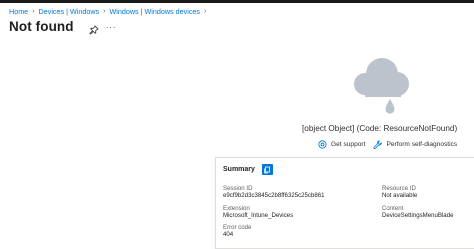 The height and width of the screenshot is (249, 474). I want to click on cloud-icon, so click(381, 88).